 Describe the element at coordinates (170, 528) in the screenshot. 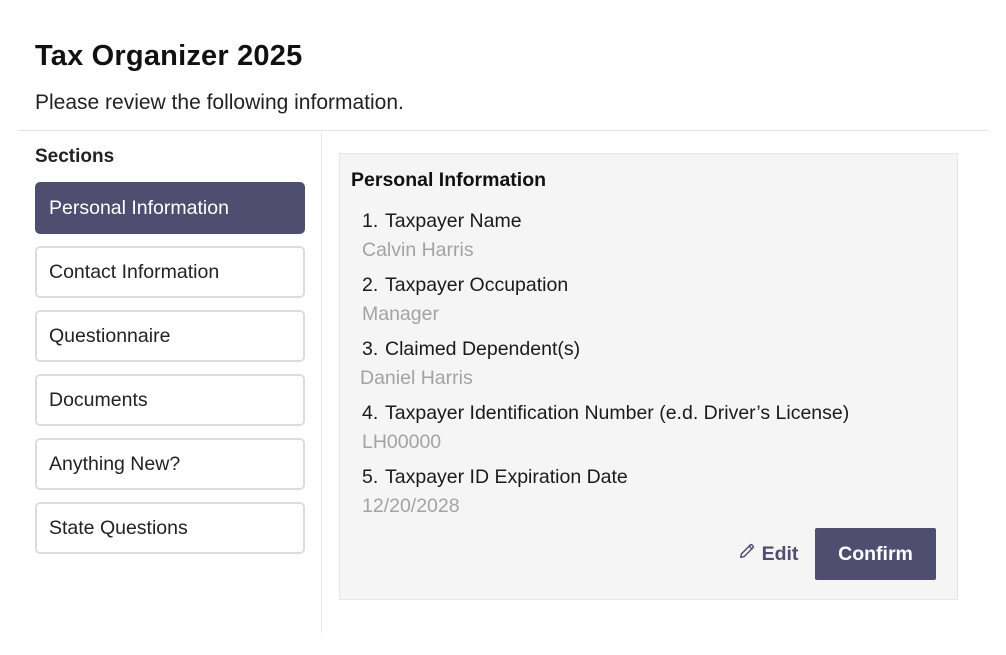

I see `sidebar-item-state-questions: State Questions` at that location.